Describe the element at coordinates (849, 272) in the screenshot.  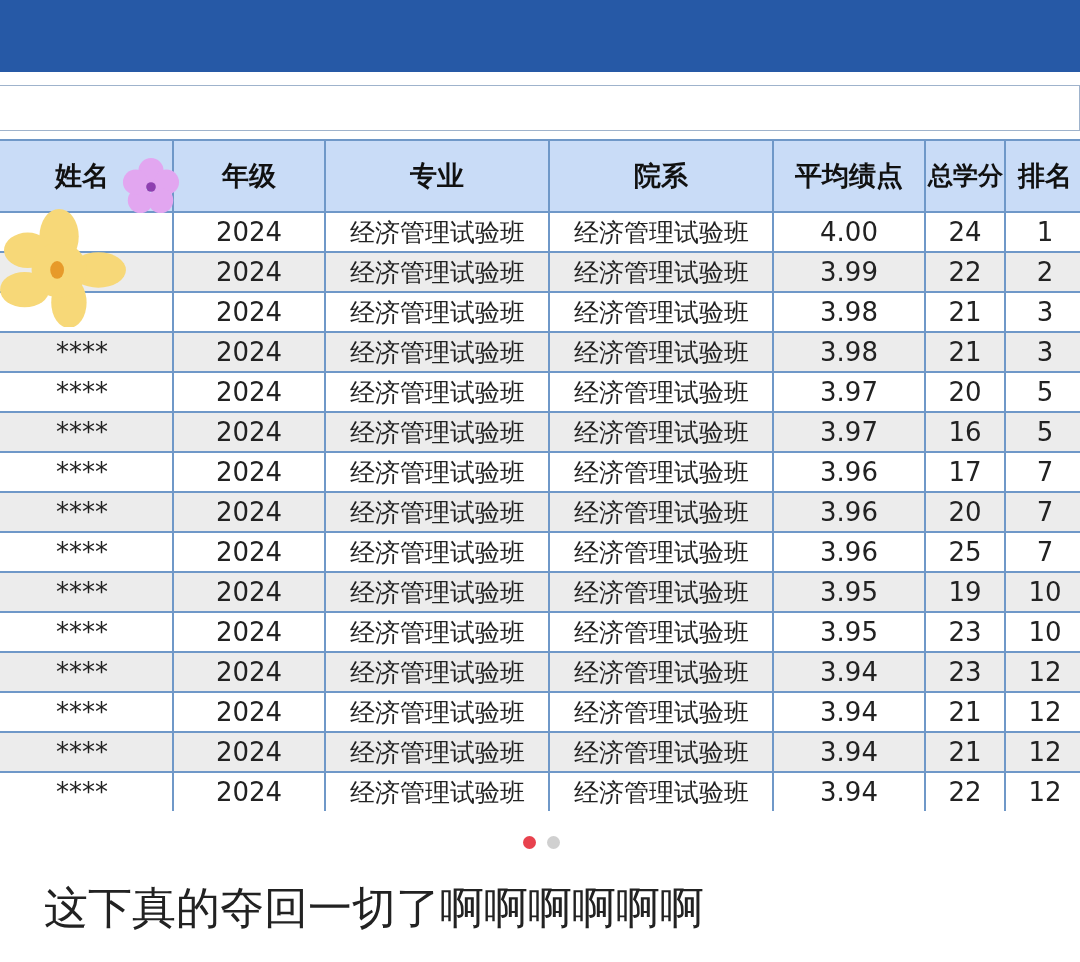
I see `table-cell: 3.99` at that location.